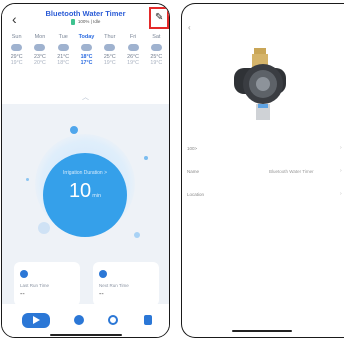 The width and height of the screenshot is (344, 341). Describe the element at coordinates (265, 201) in the screenshot. I see `info-row: Location ›` at that location.